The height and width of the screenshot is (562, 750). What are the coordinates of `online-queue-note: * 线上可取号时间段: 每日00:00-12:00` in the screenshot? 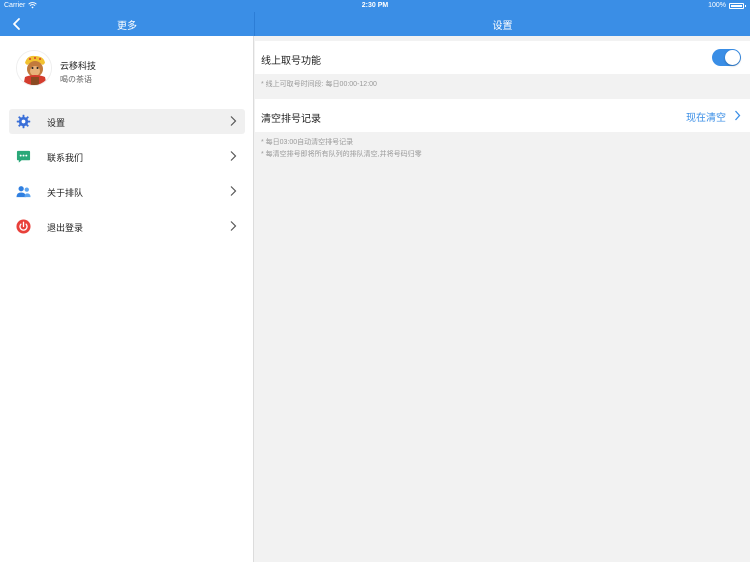 It's located at (319, 84).